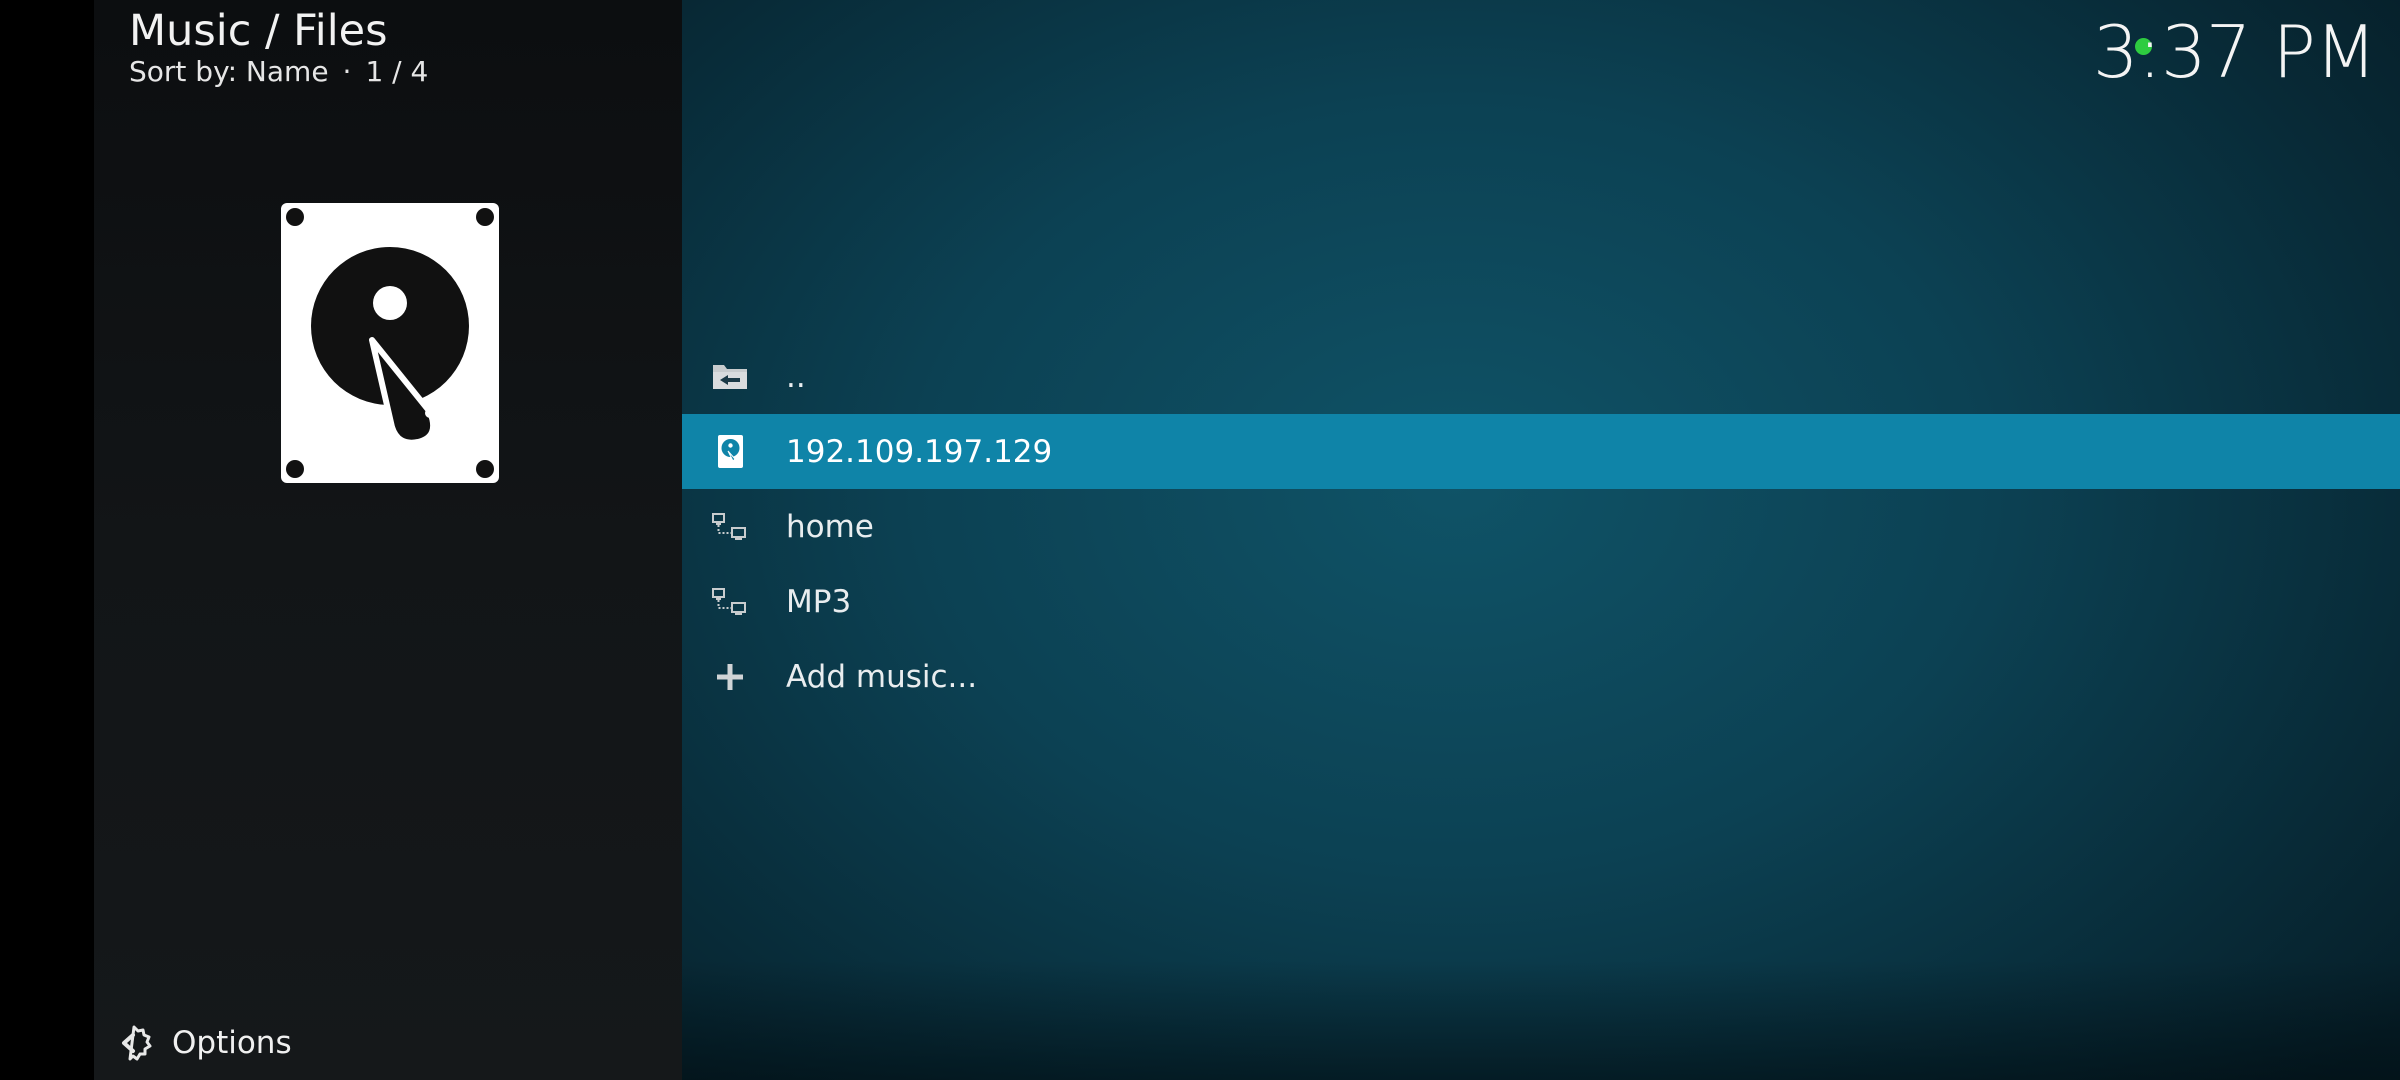 This screenshot has height=1080, width=2400. Describe the element at coordinates (2234, 52) in the screenshot. I see `clock: 3:37 PM` at that location.